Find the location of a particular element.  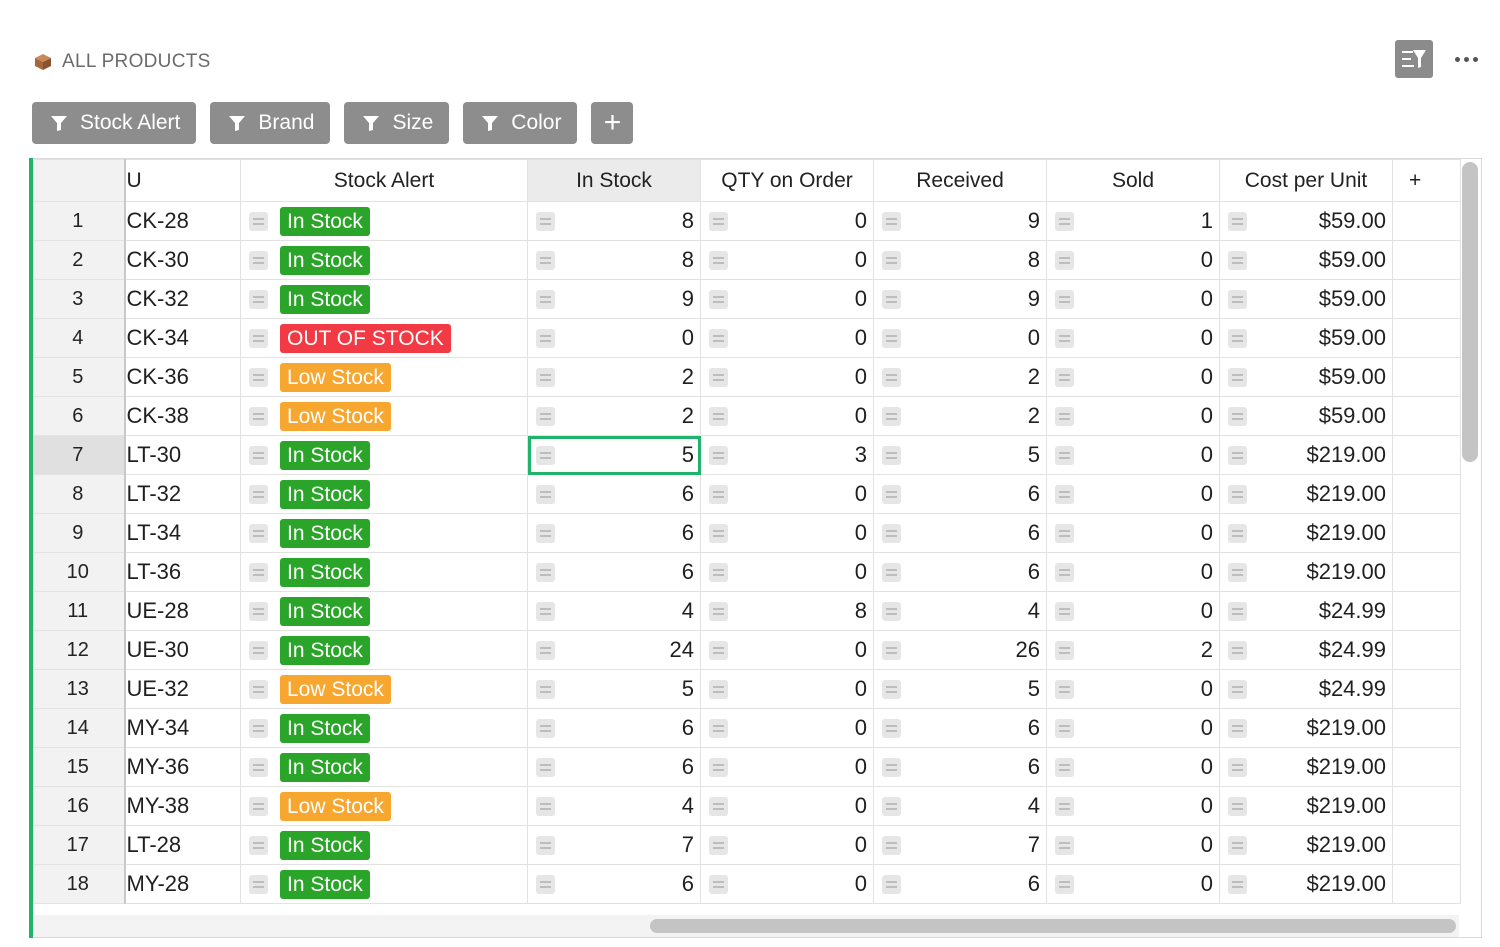

table-row: 13 UE-32 Low Stock 5 0 5 0 $24.99 is located at coordinates (746, 689).